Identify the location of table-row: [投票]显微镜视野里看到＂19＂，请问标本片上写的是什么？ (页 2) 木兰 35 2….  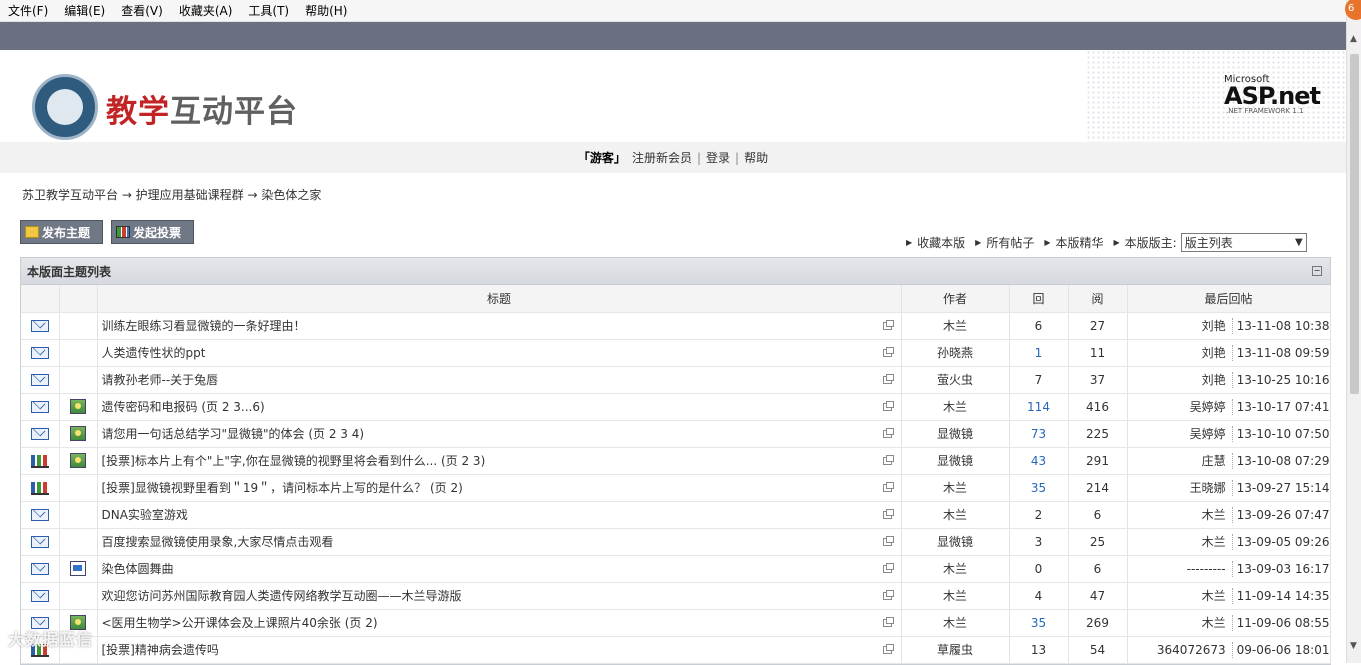
(676, 488).